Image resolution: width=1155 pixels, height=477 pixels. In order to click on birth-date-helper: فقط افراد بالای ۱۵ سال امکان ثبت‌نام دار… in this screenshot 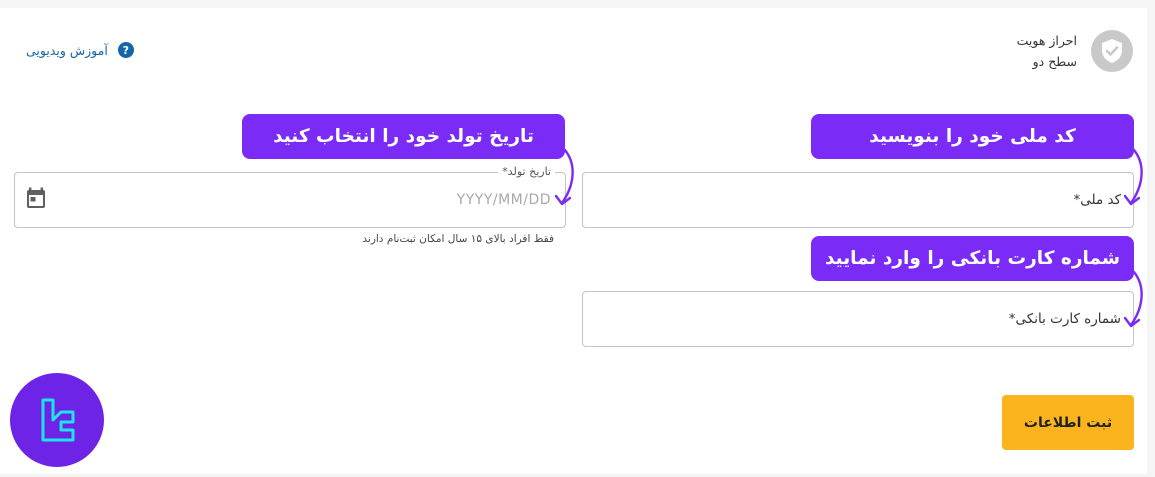, I will do `click(458, 239)`.